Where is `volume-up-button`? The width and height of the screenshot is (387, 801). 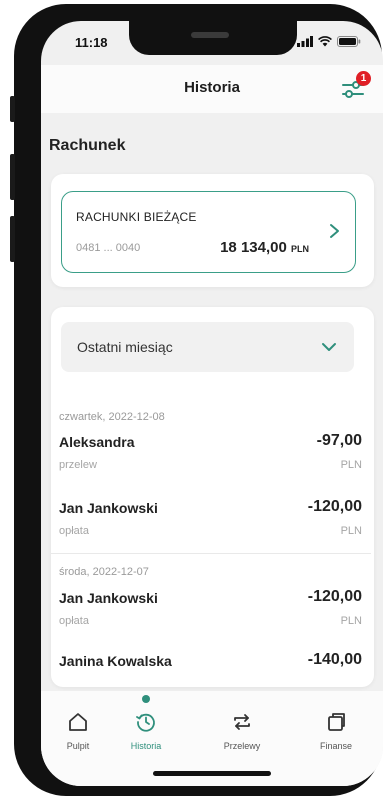 volume-up-button is located at coordinates (12, 177).